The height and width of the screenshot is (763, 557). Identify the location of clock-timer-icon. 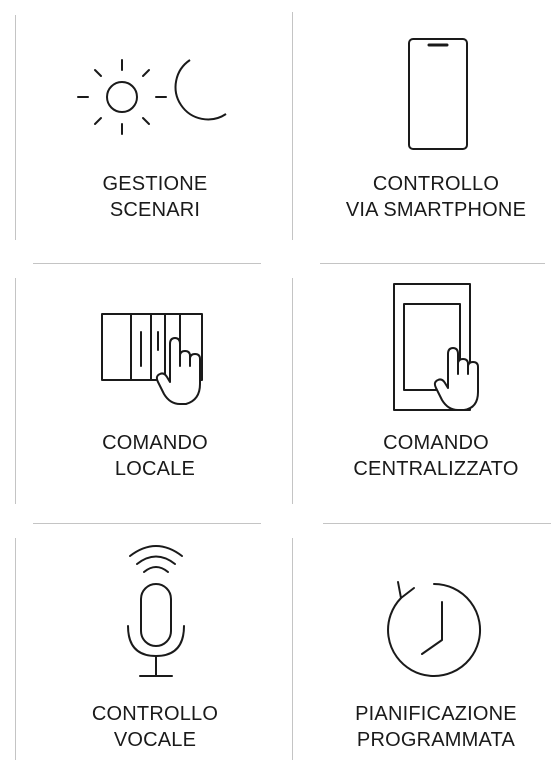
(434, 630).